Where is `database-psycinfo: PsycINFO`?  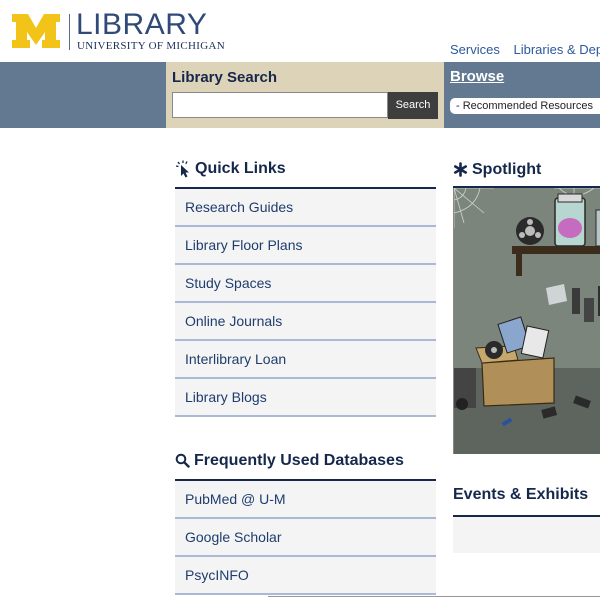
database-psycinfo: PsycINFO is located at coordinates (305, 576).